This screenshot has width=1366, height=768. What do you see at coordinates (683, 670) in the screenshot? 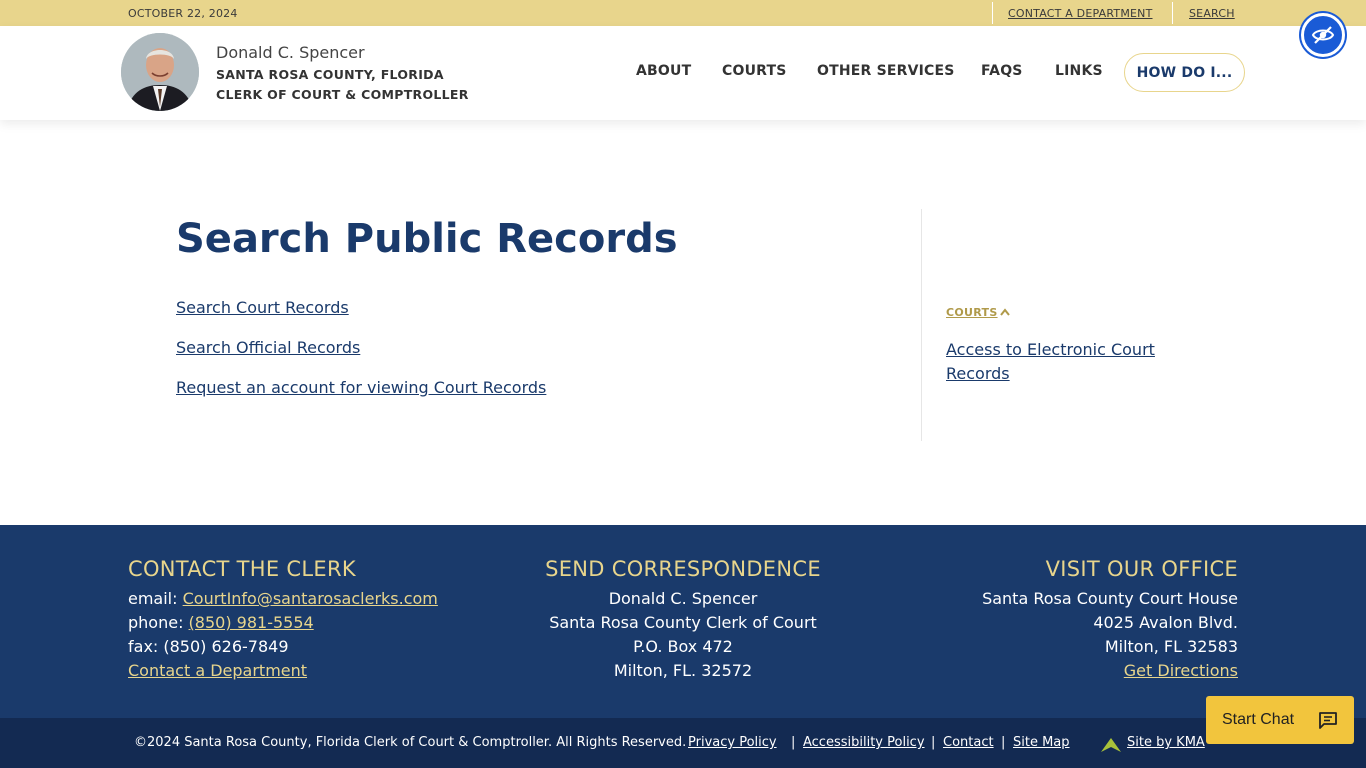
I see `address-line: Milton, FL. 32572` at bounding box center [683, 670].